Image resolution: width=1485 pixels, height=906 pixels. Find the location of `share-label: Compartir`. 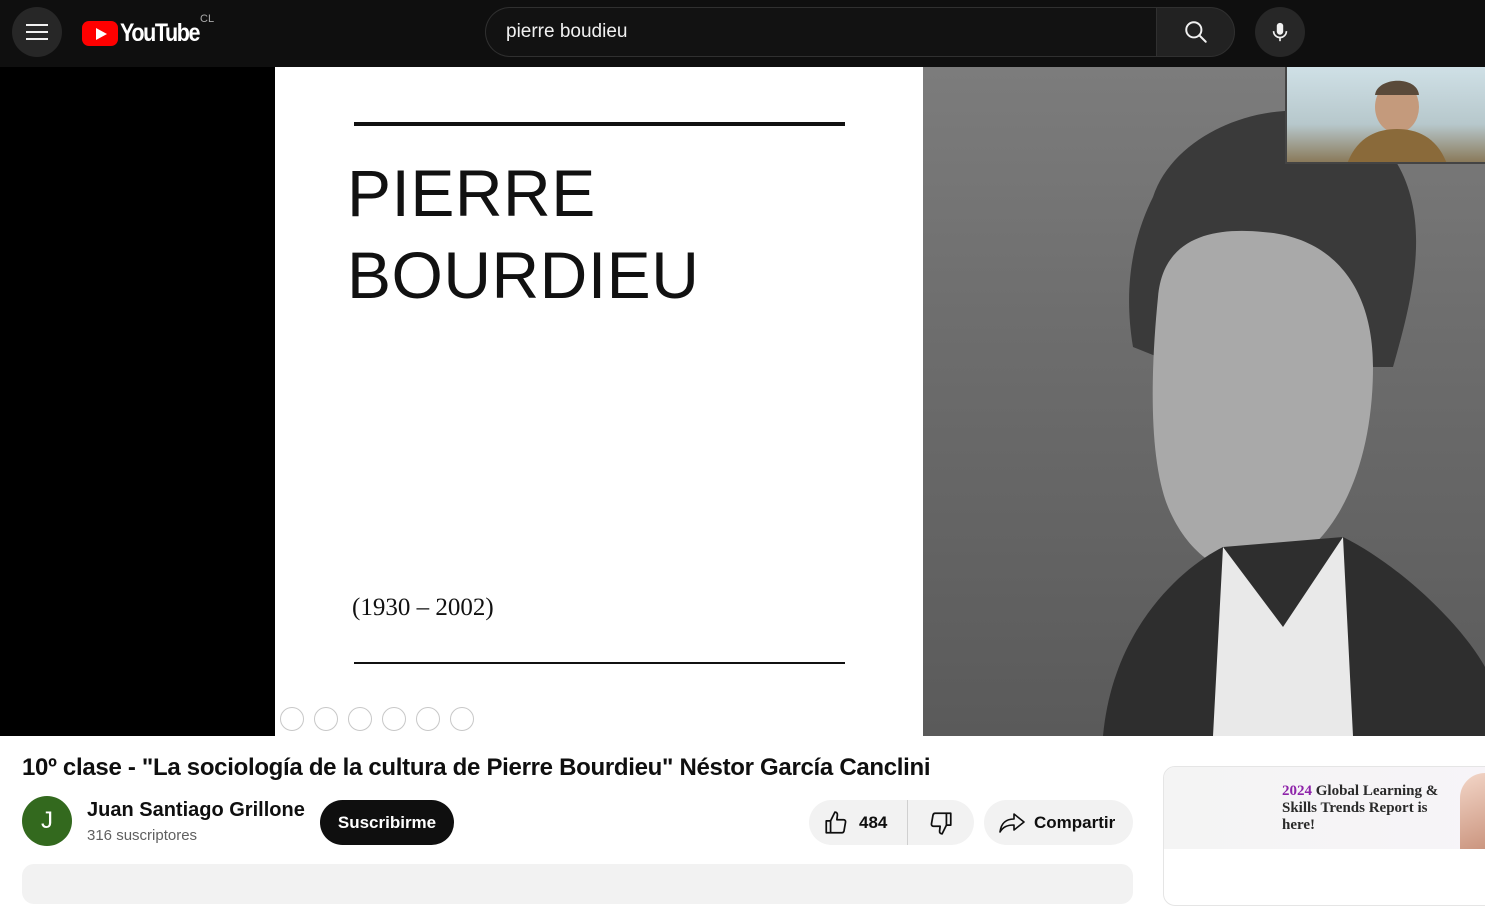

share-label: Compartir is located at coordinates (1075, 822).